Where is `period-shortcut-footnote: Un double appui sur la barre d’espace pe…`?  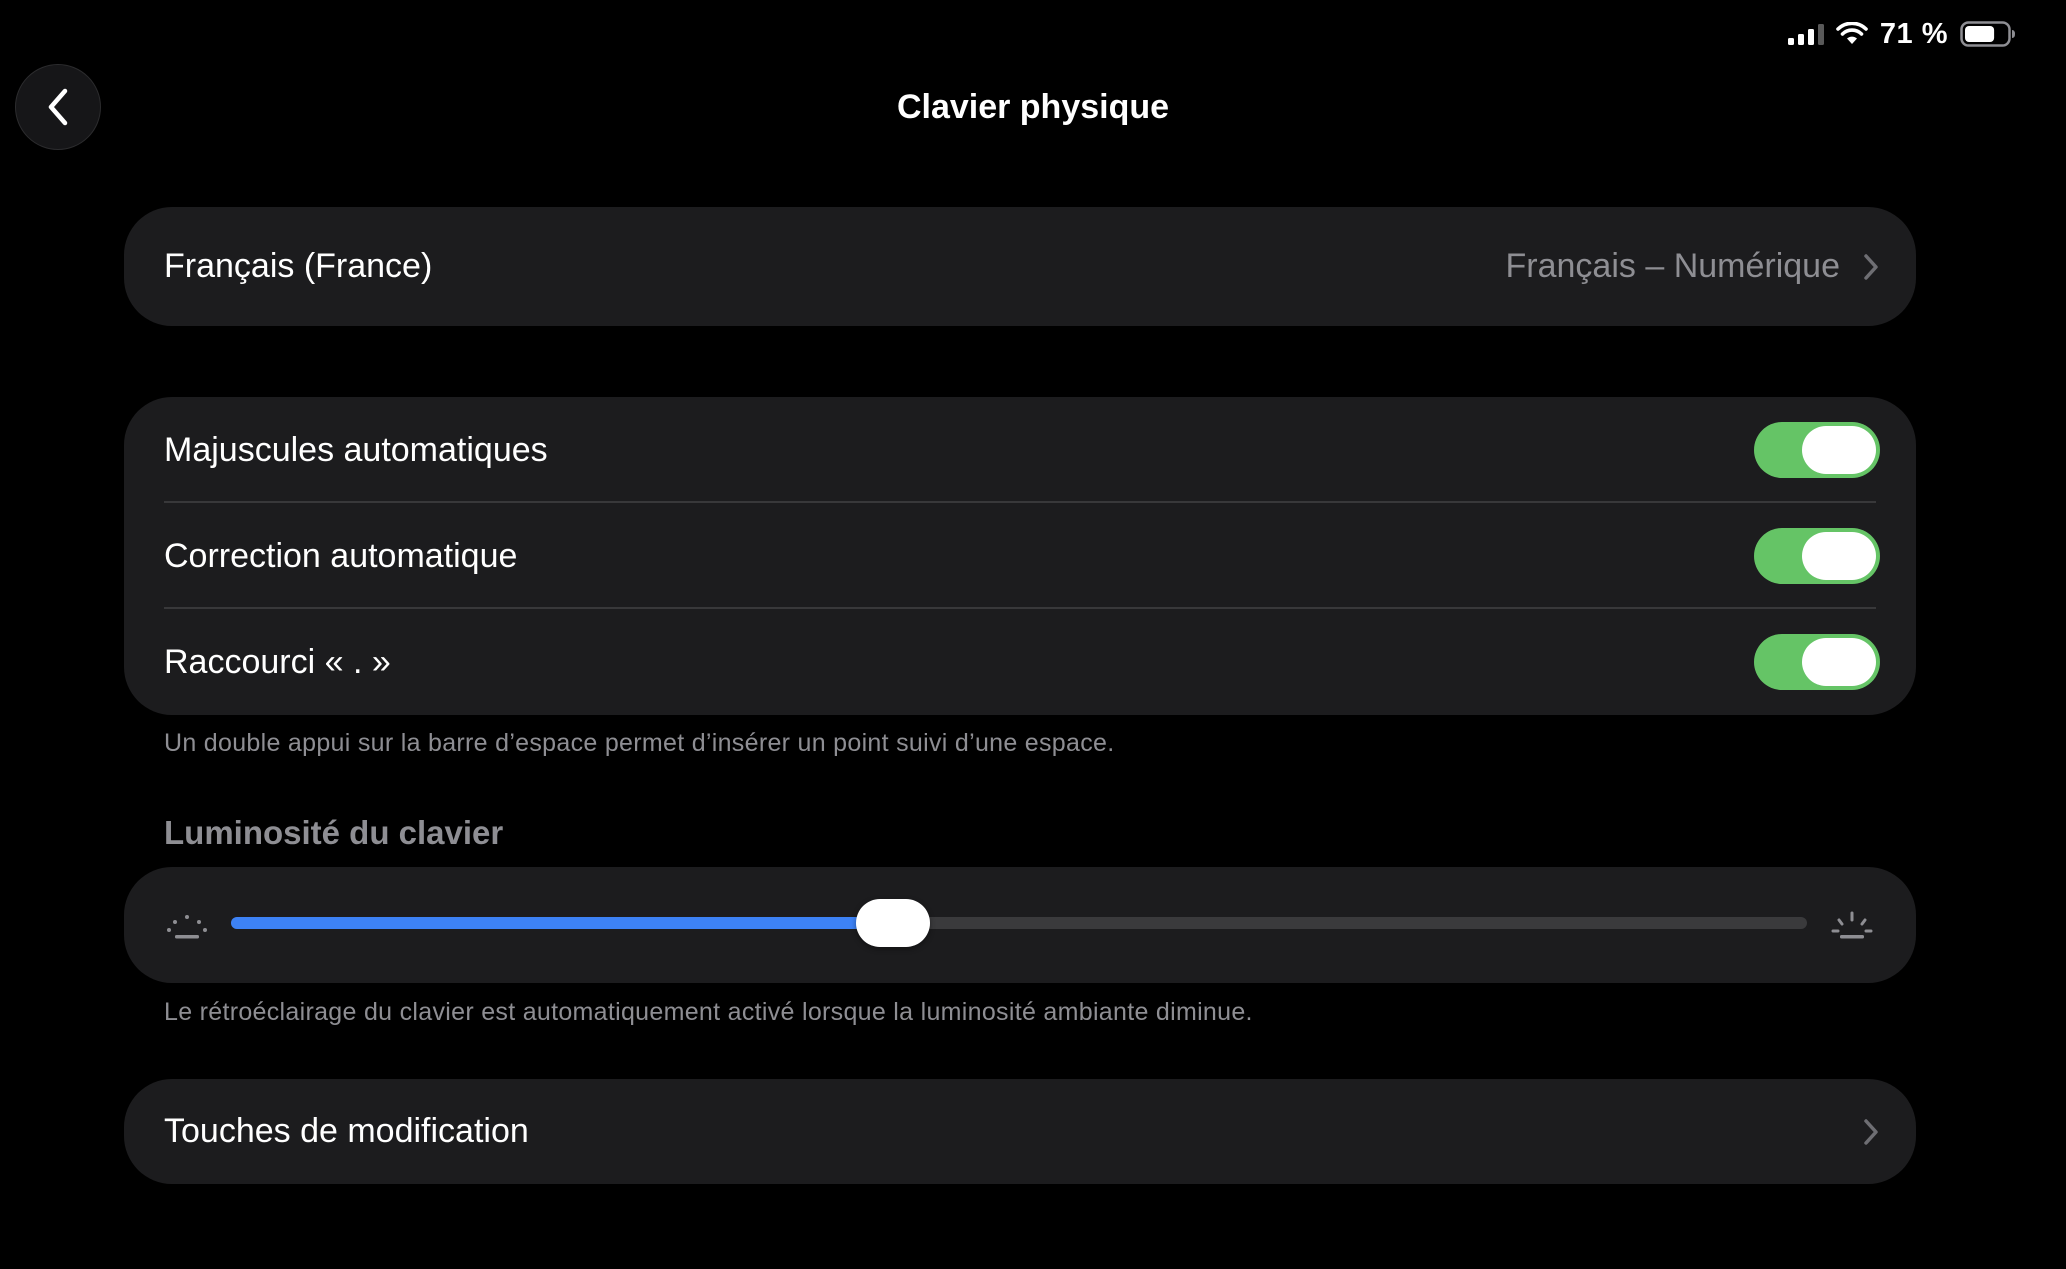
period-shortcut-footnote: Un double appui sur la barre d’espace pe… is located at coordinates (639, 743).